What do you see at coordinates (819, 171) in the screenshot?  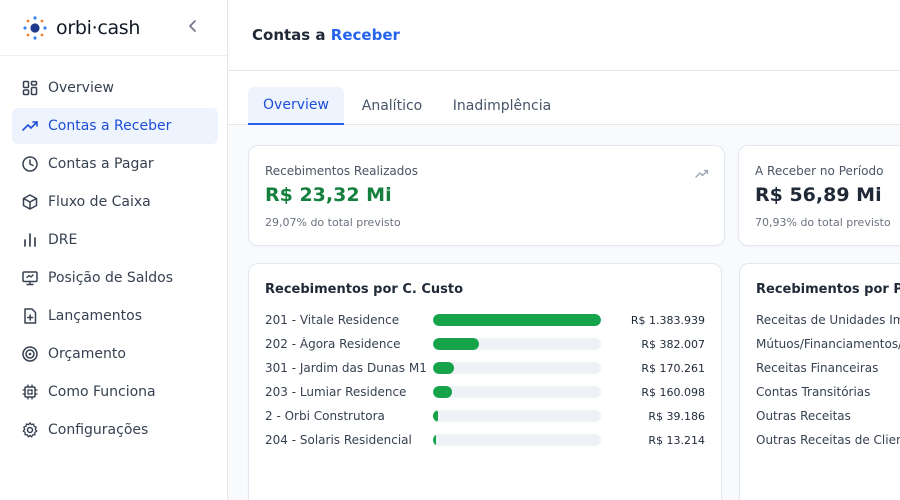 I see `kpi-label: A Receber no Período` at bounding box center [819, 171].